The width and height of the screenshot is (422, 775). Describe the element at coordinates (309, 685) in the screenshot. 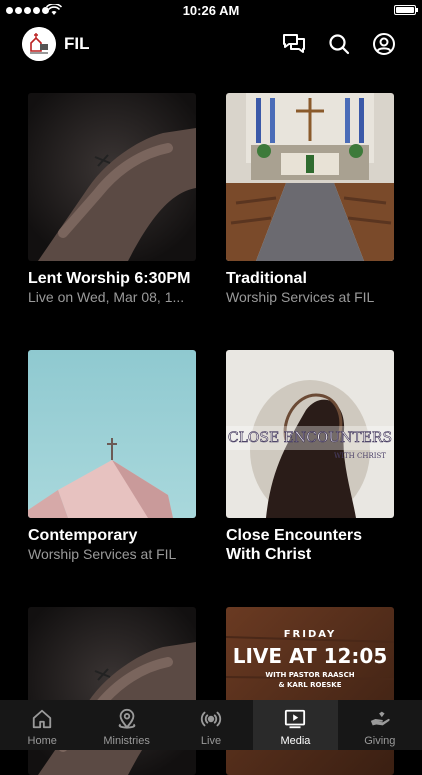

I see `art-line2: & KARL ROESKE` at that location.